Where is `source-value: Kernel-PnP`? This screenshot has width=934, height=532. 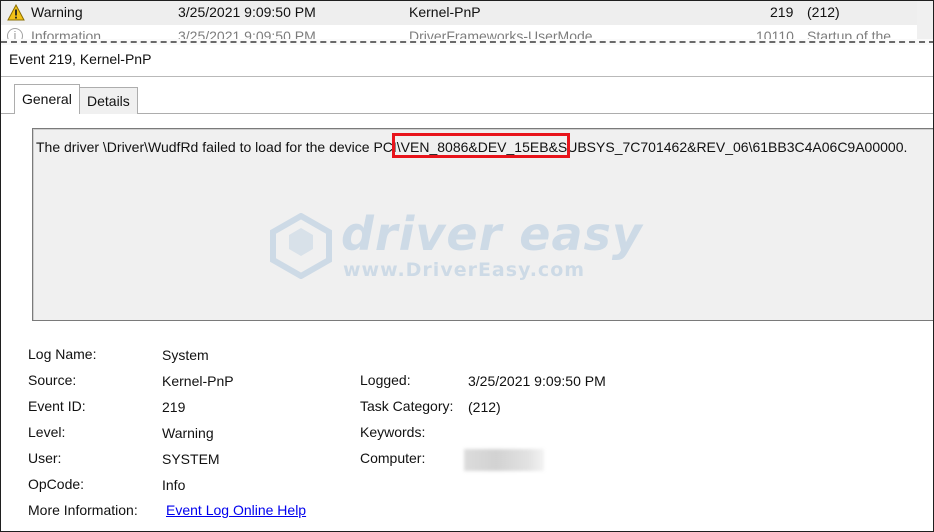
source-value: Kernel-PnP is located at coordinates (198, 381).